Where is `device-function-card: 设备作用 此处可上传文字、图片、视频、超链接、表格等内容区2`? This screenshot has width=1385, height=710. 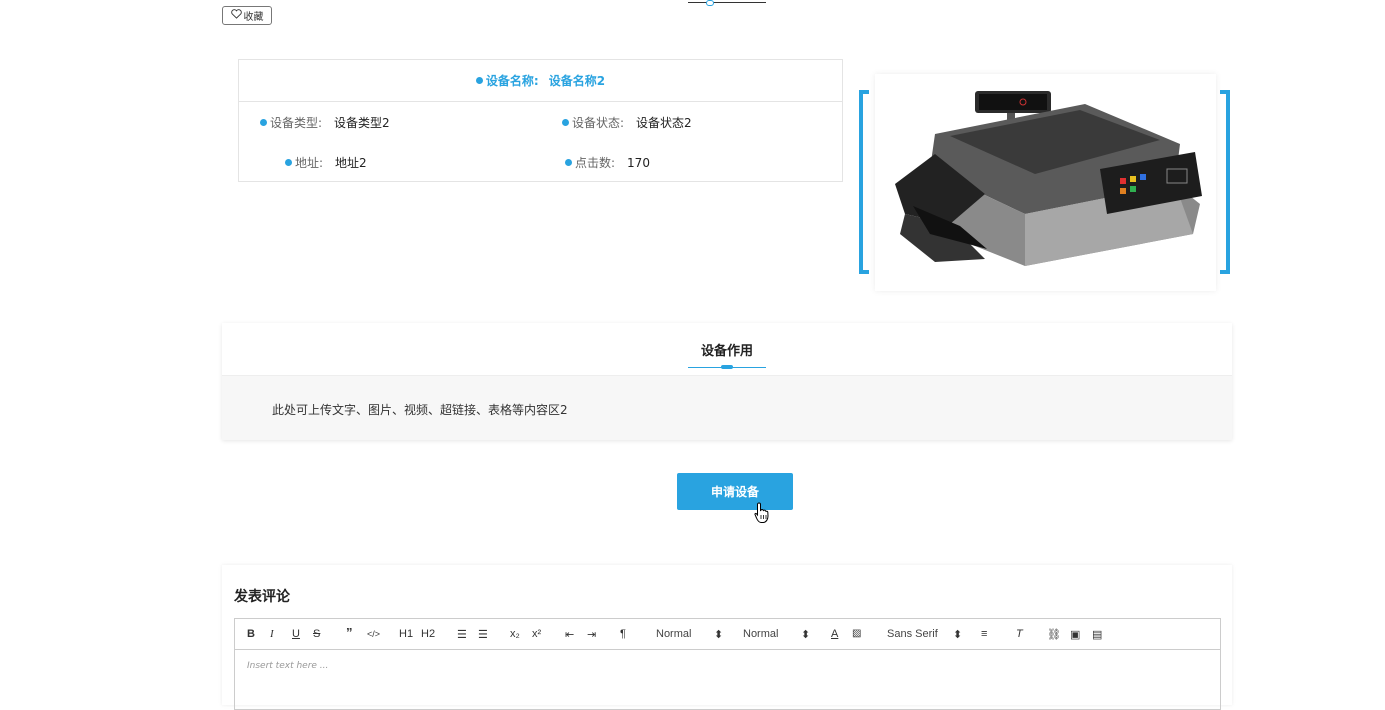 device-function-card: 设备作用 此处可上传文字、图片、视频、超链接、表格等内容区2 is located at coordinates (727, 381).